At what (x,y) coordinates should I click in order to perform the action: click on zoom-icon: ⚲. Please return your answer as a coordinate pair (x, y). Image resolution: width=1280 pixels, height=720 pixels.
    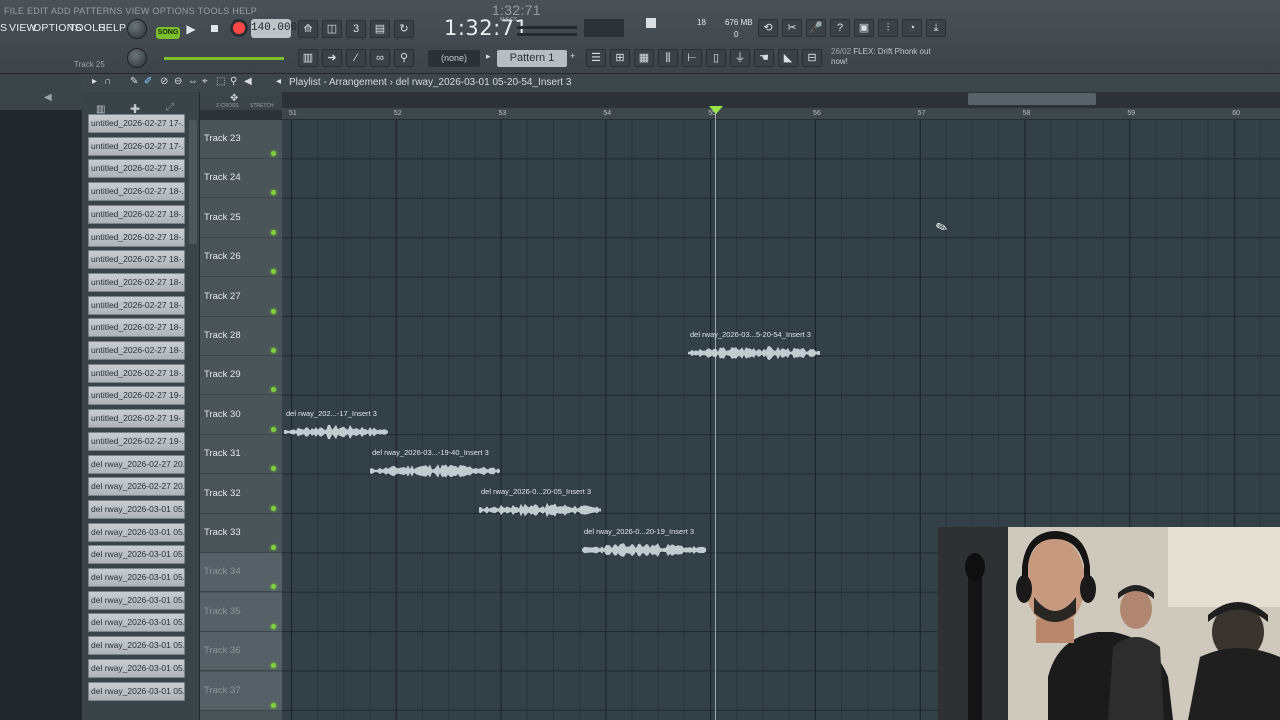
    Looking at the image, I should click on (233, 81).